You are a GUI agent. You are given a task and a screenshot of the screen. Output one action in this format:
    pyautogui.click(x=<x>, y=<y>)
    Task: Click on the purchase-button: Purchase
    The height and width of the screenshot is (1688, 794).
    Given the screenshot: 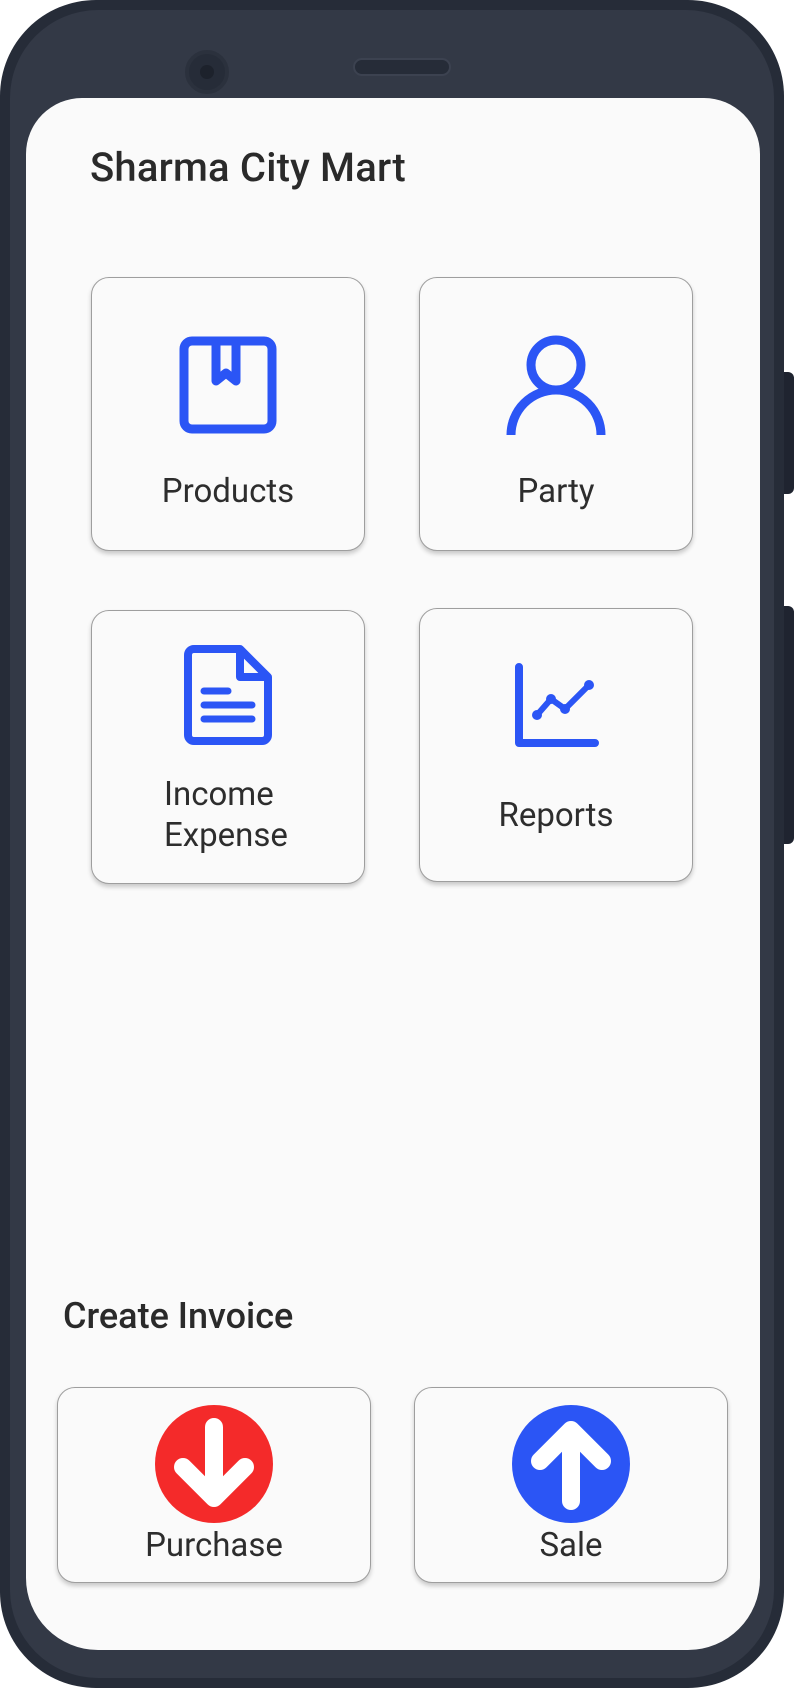 What is the action you would take?
    pyautogui.click(x=214, y=1485)
    